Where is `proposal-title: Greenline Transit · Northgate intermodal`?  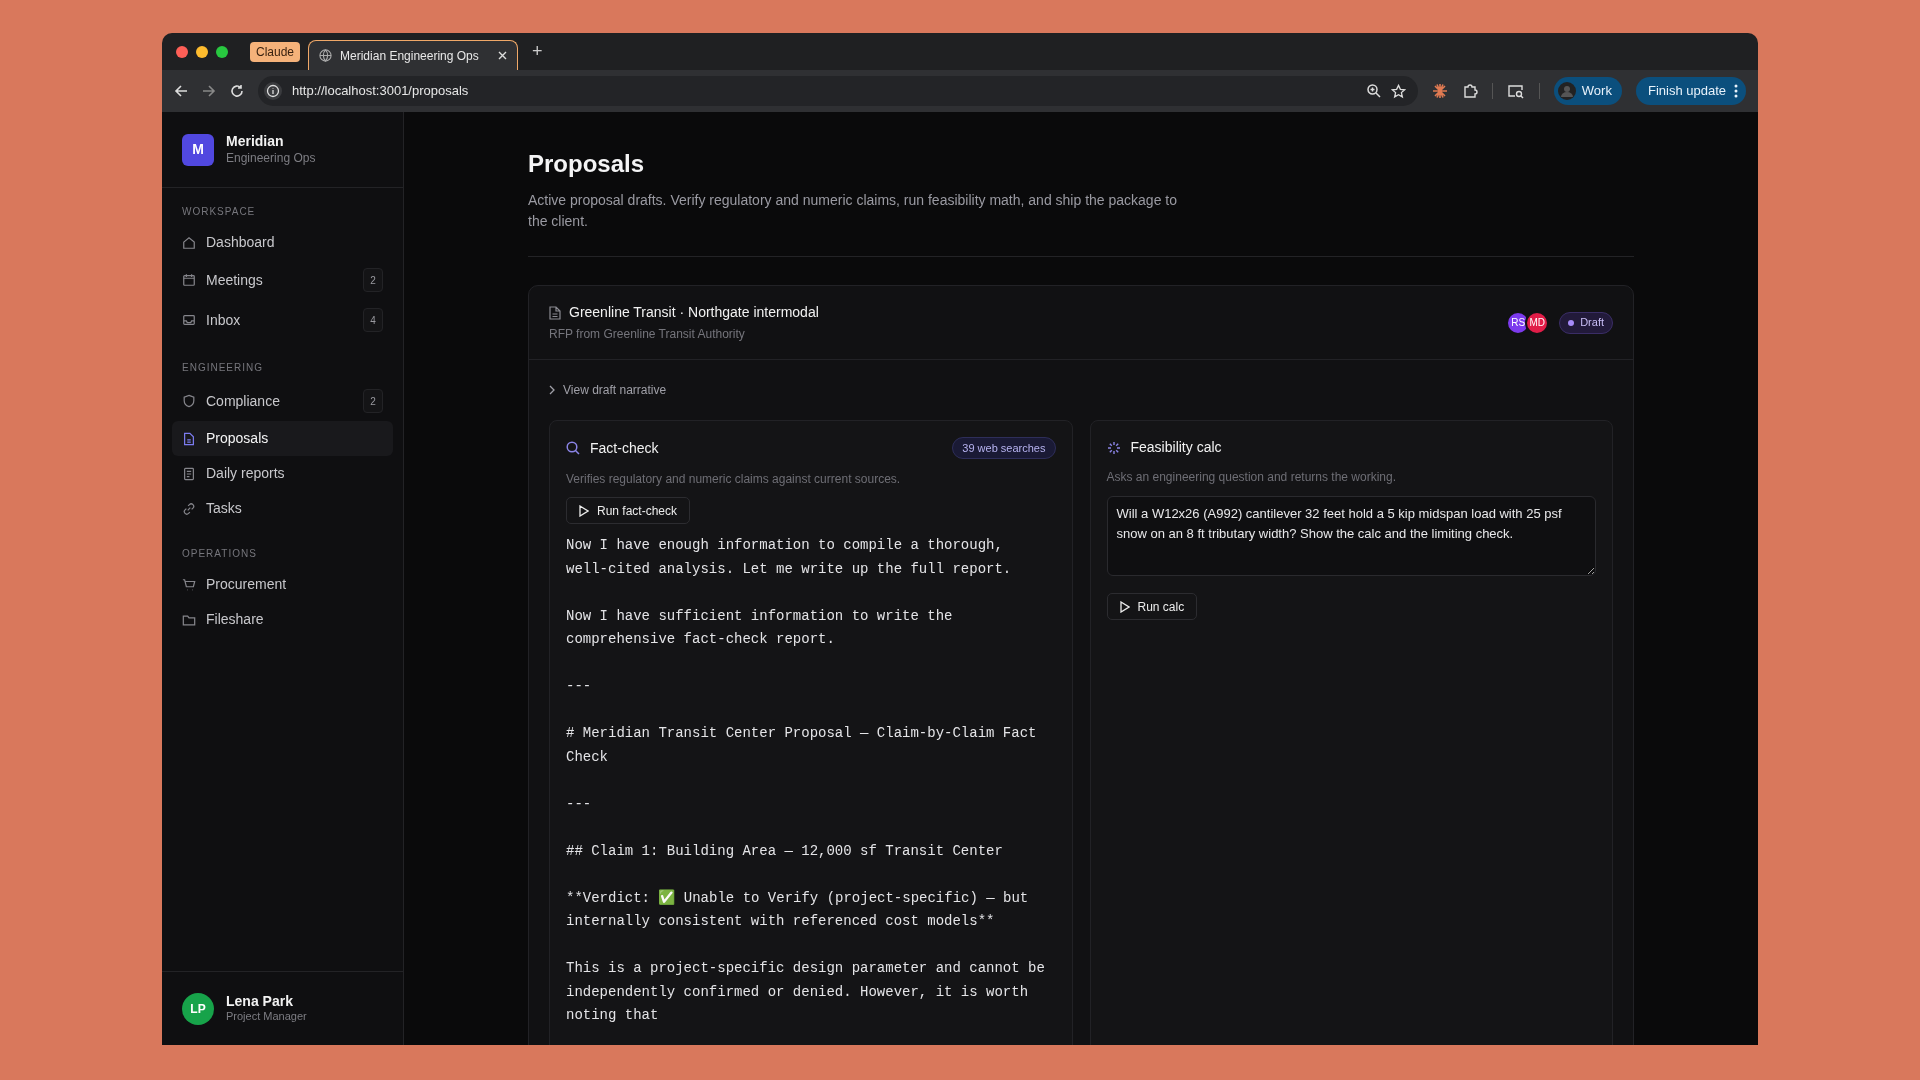
proposal-title: Greenline Transit · Northgate intermodal is located at coordinates (694, 312).